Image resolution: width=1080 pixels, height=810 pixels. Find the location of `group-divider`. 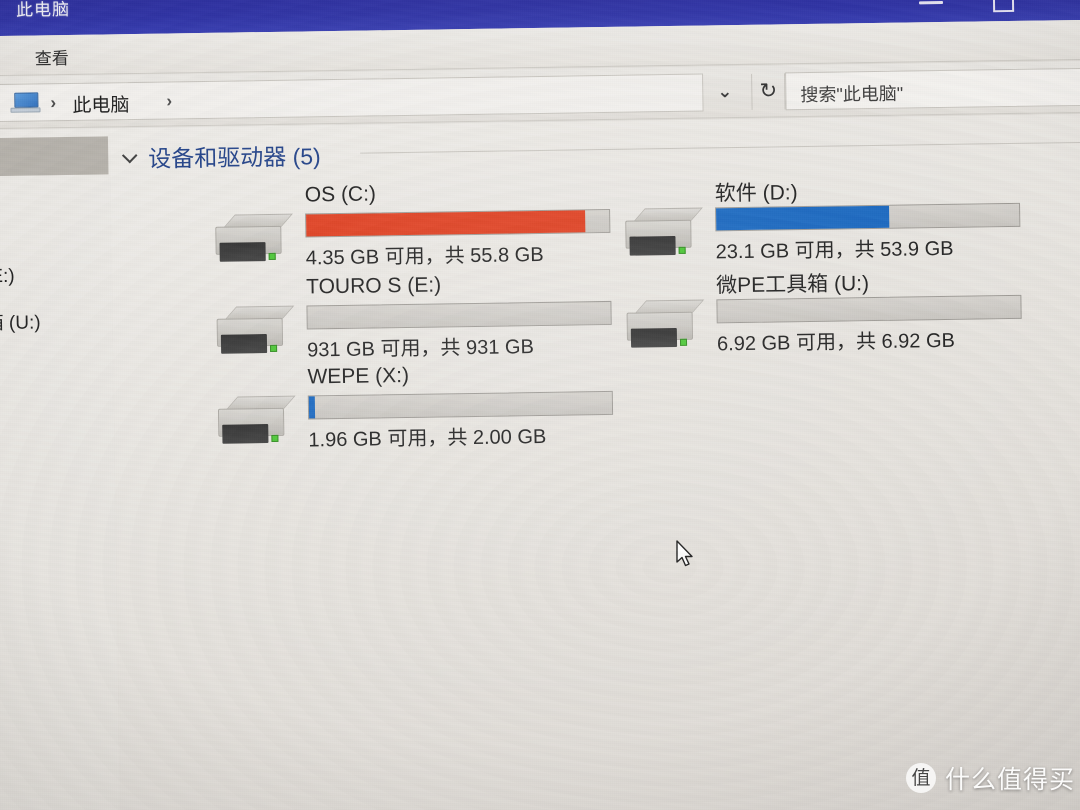

group-divider is located at coordinates (720, 147).